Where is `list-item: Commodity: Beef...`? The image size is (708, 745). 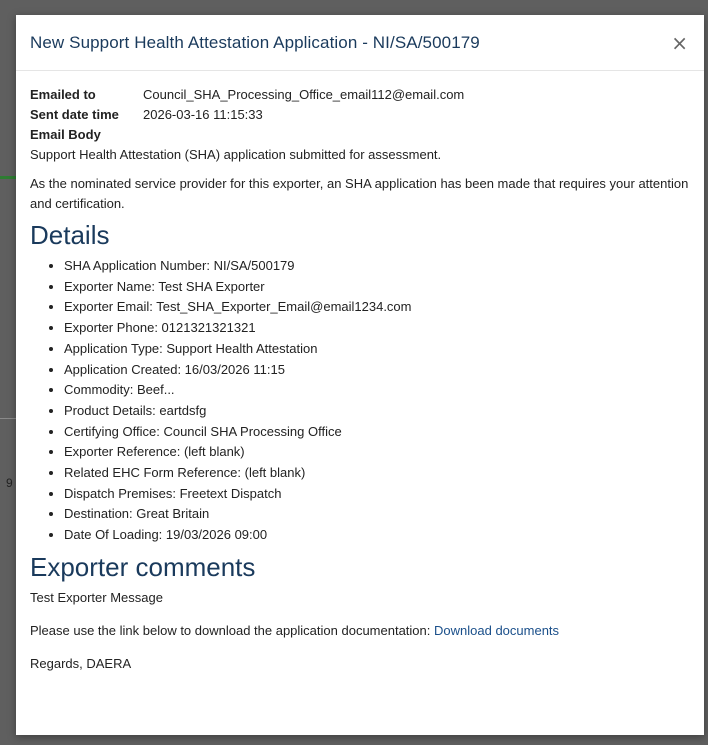
list-item: Commodity: Beef... is located at coordinates (377, 390).